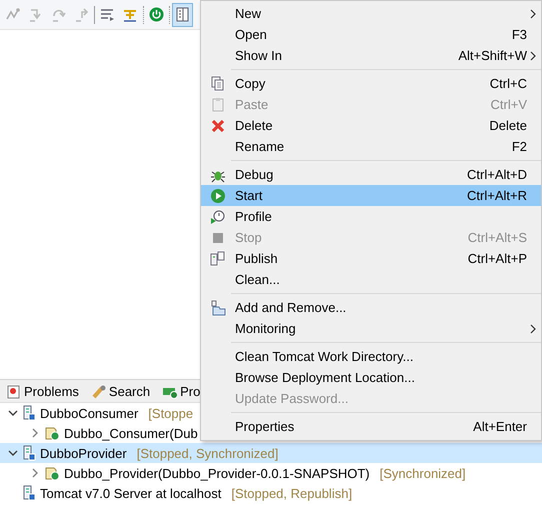 The height and width of the screenshot is (518, 542). I want to click on panel-icon, so click(182, 14).